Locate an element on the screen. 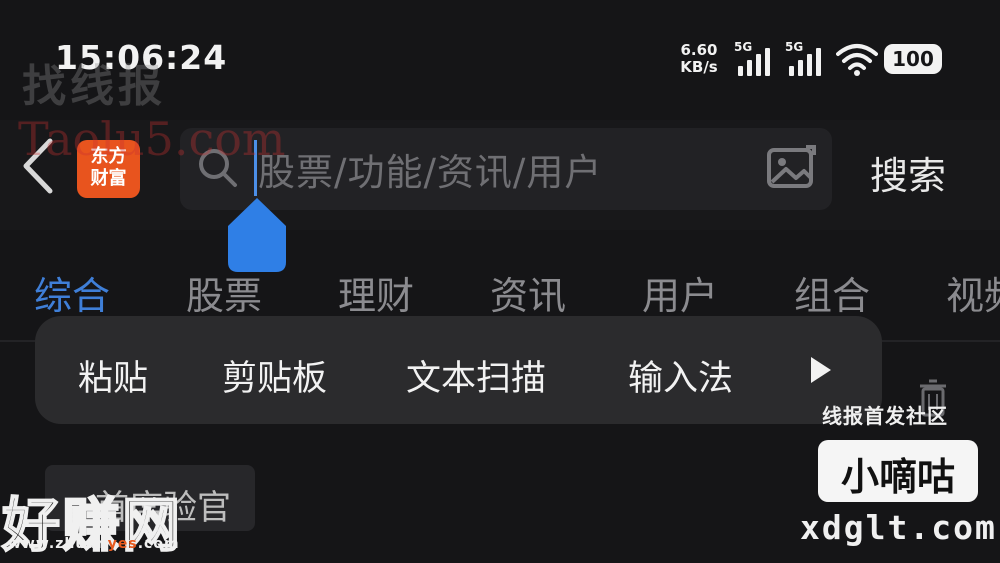  watermark-taolu5: Taolu5.com is located at coordinates (152, 139).